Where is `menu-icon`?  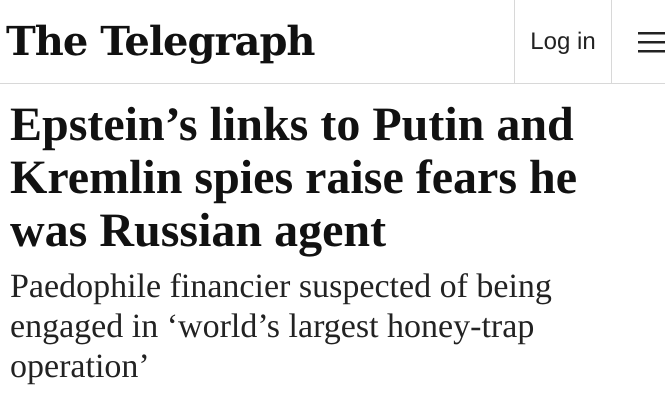
menu-icon is located at coordinates (651, 42).